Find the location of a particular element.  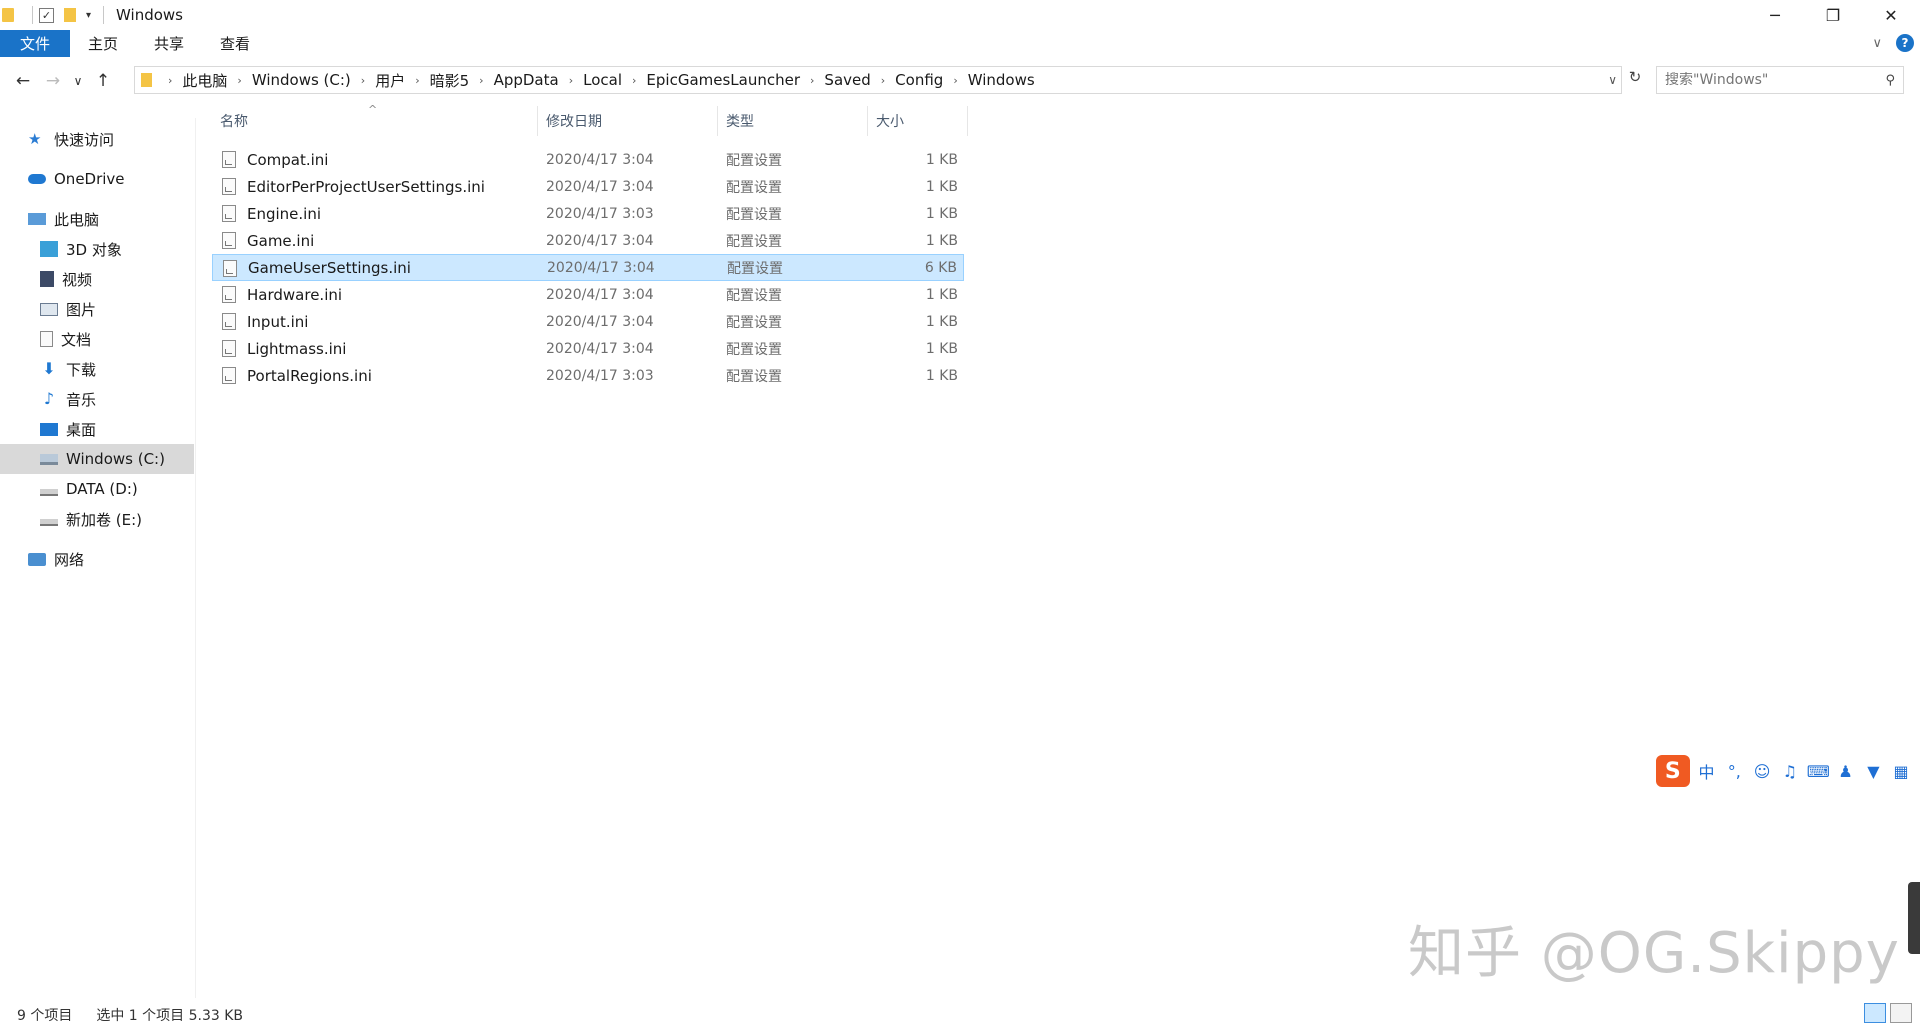

scroll-handle is located at coordinates (1914, 918).